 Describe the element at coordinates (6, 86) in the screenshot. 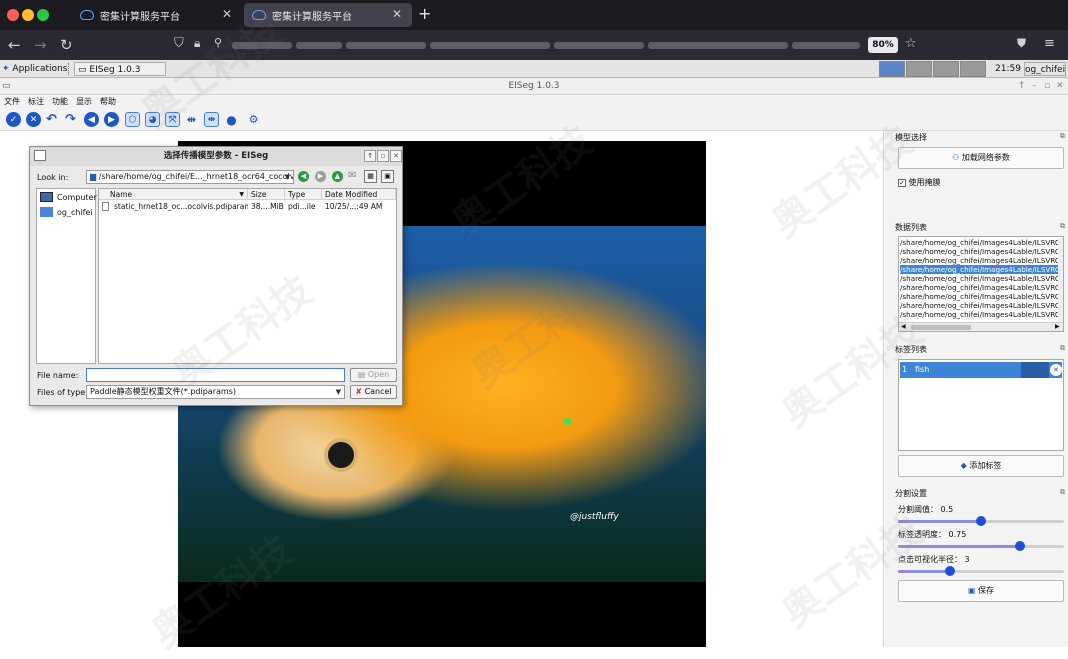

I see `window-menu-icon: ▭` at that location.